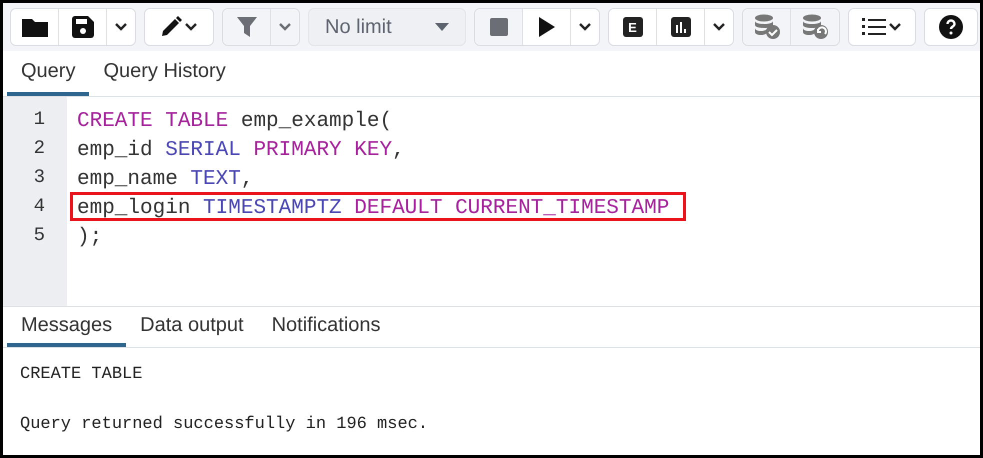  I want to click on database-undo-icon, so click(815, 27).